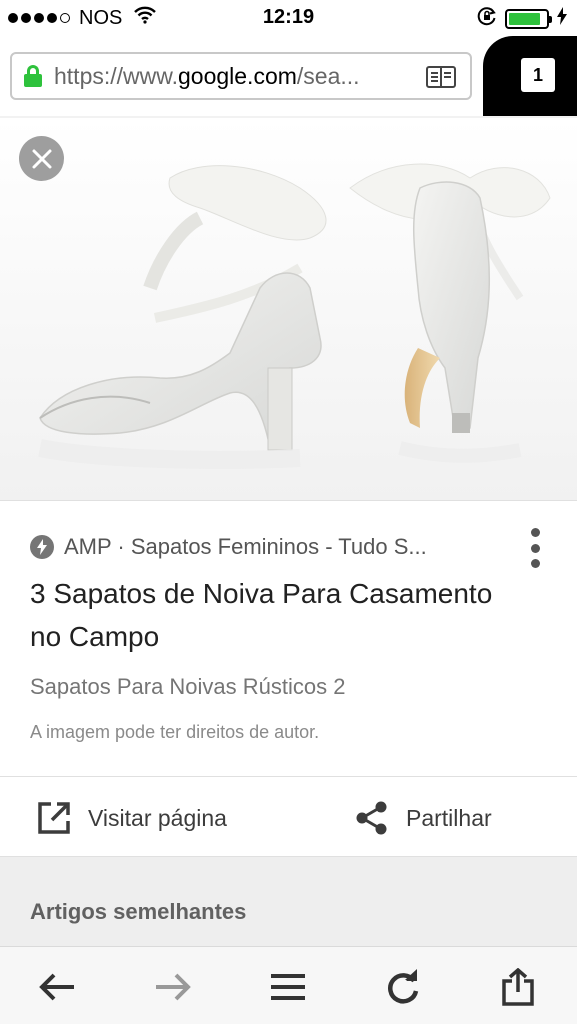  I want to click on browser-toolbar-bottom, so click(288, 985).